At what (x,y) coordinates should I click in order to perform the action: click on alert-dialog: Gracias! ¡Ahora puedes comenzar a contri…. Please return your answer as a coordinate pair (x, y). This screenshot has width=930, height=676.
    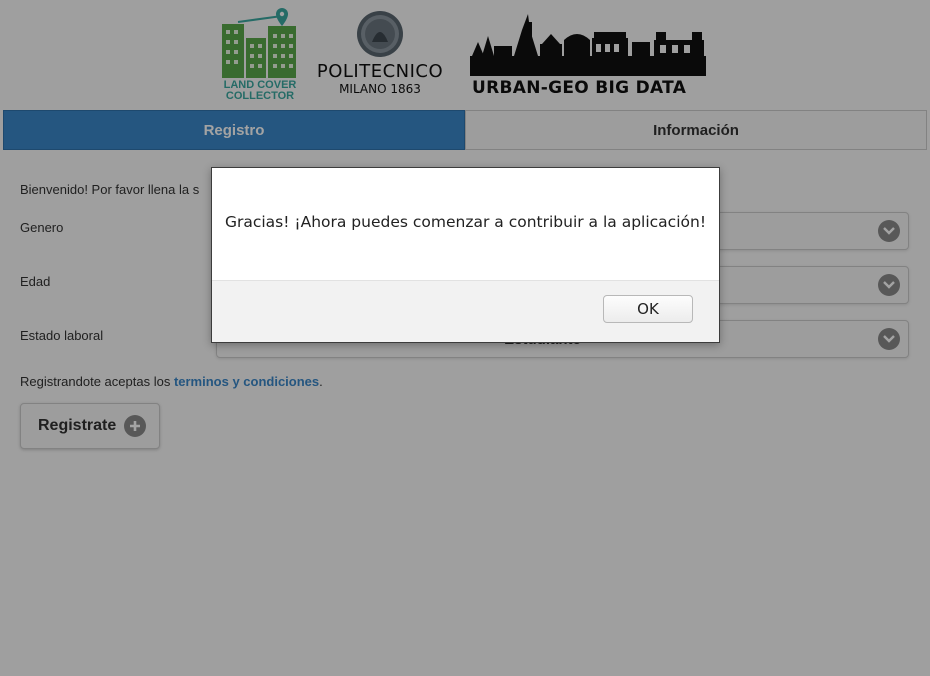
    Looking at the image, I should click on (465, 255).